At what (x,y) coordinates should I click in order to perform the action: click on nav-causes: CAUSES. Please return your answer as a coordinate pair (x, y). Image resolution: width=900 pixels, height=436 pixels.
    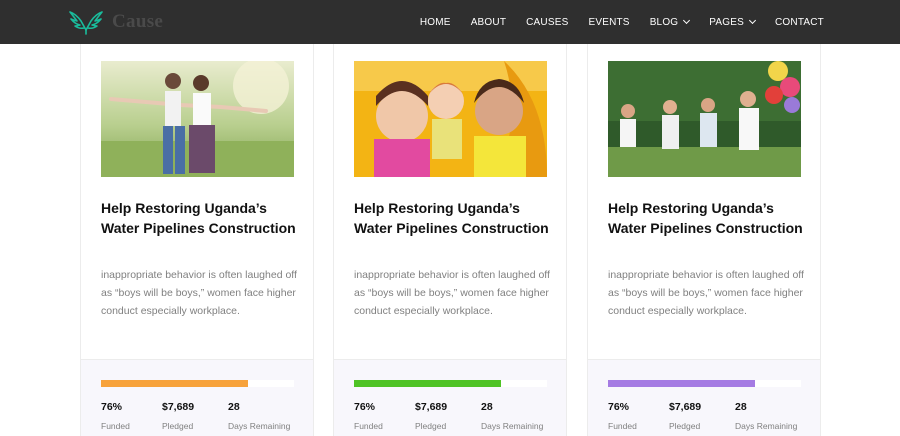
    Looking at the image, I should click on (547, 22).